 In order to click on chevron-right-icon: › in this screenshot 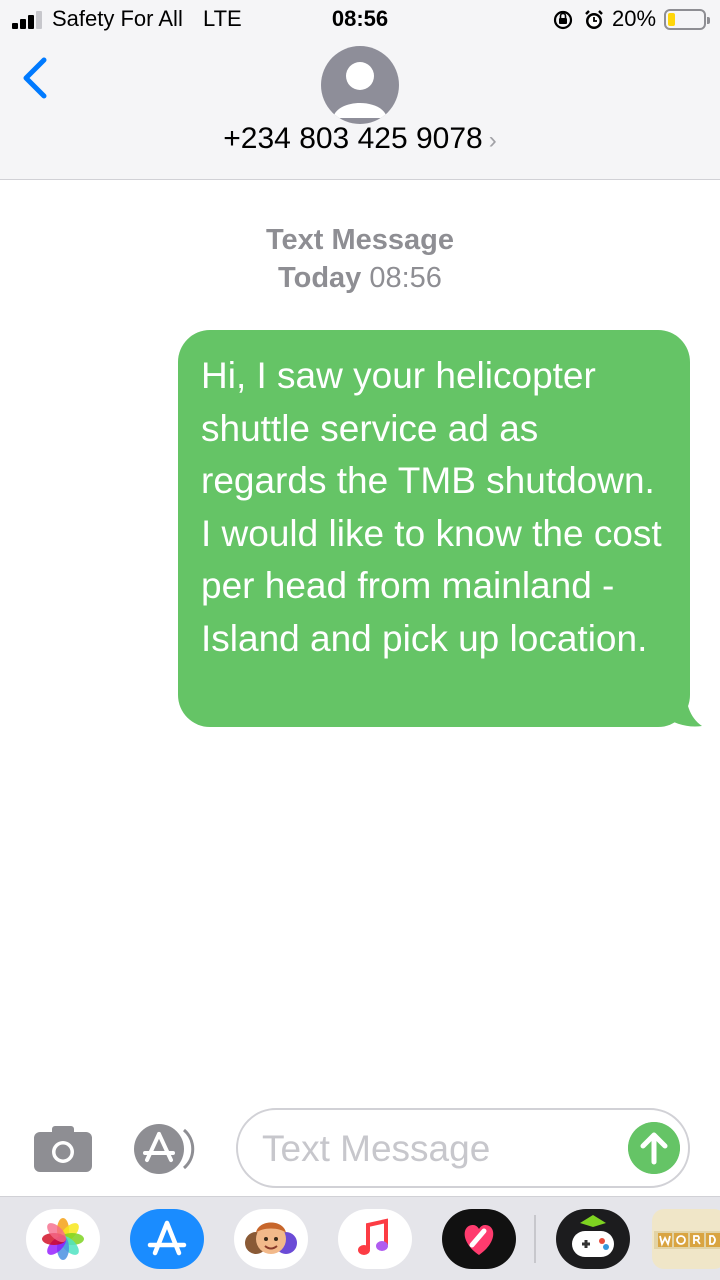, I will do `click(492, 140)`.